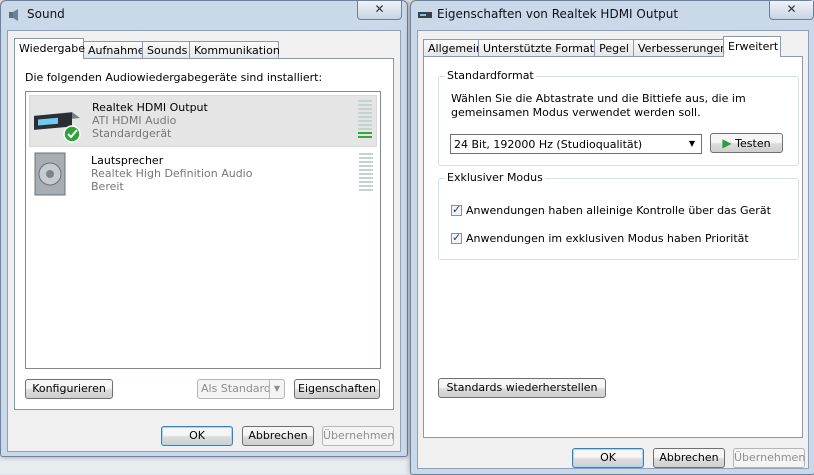 The width and height of the screenshot is (814, 475). Describe the element at coordinates (727, 143) in the screenshot. I see `play-icon: ▶` at that location.